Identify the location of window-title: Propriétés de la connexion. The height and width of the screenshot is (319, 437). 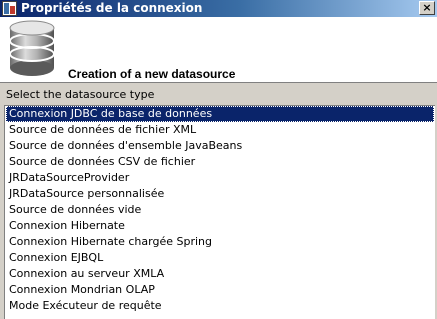
(112, 8).